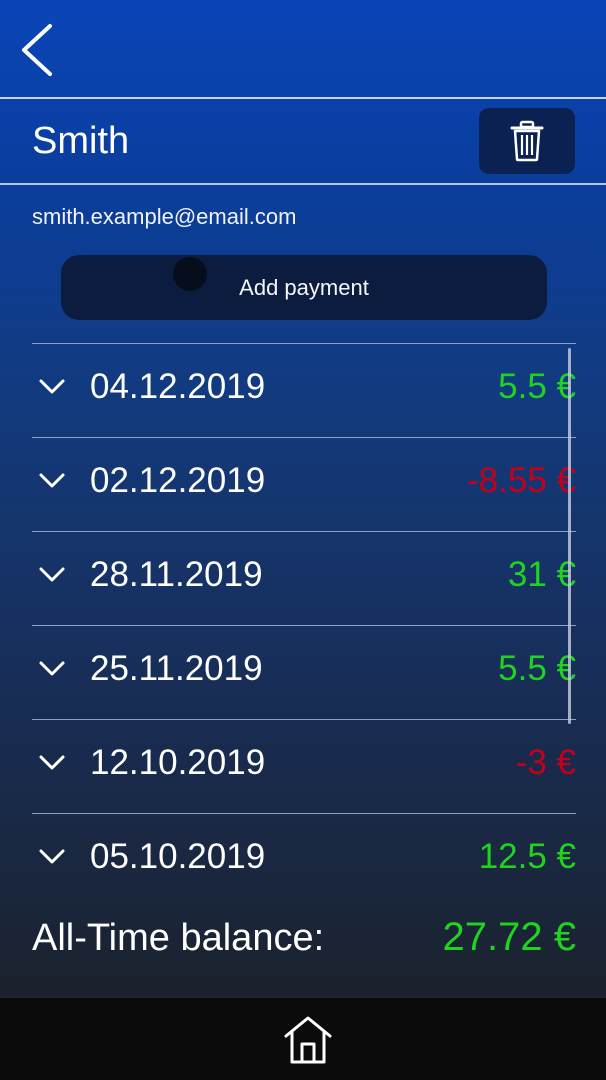  Describe the element at coordinates (190, 274) in the screenshot. I see `touch-ripple` at that location.